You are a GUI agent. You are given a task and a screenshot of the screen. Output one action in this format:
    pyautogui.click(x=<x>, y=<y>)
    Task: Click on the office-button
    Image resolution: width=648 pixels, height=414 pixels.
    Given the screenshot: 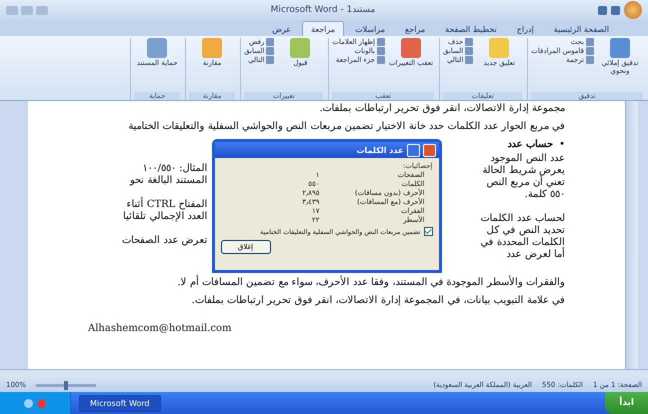 What is the action you would take?
    pyautogui.click(x=633, y=10)
    